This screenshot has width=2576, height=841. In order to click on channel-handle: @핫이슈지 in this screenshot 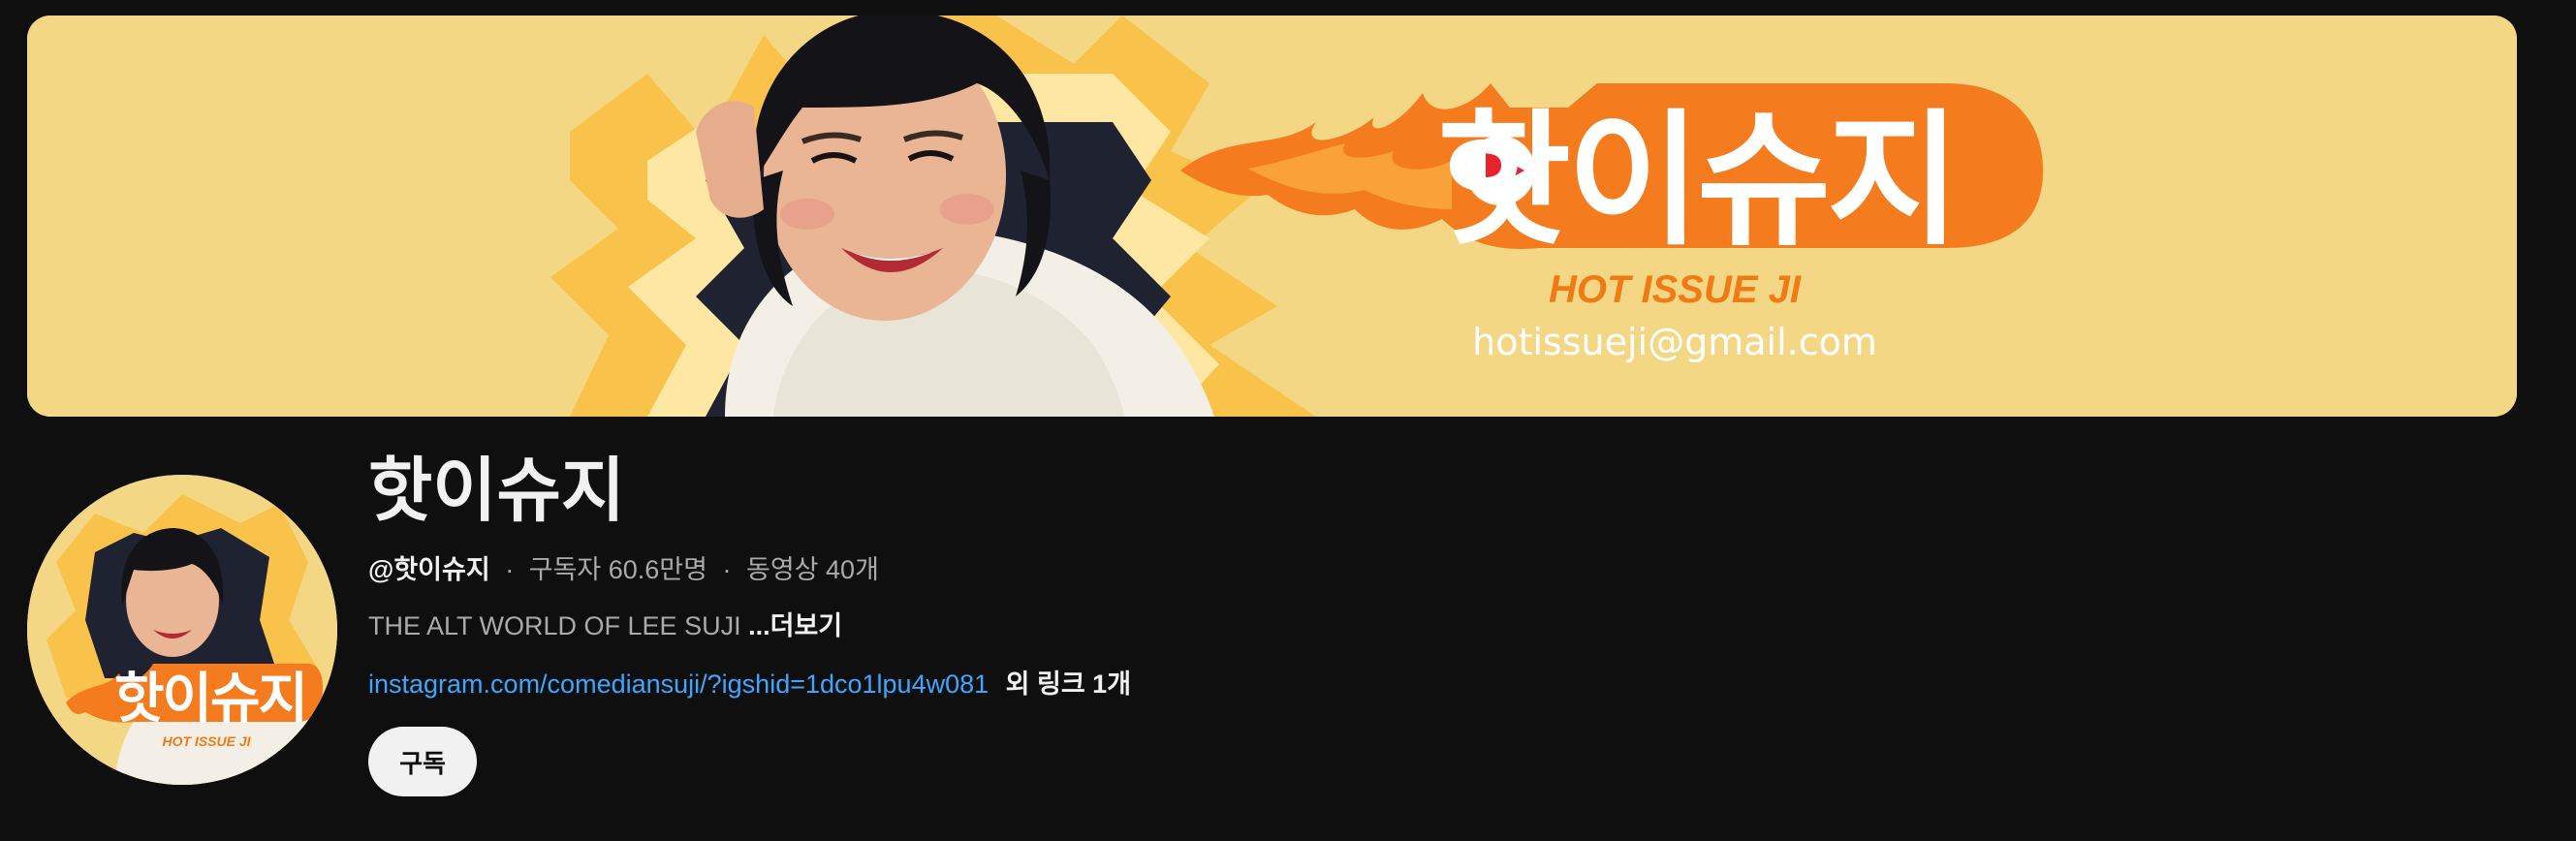, I will do `click(429, 569)`.